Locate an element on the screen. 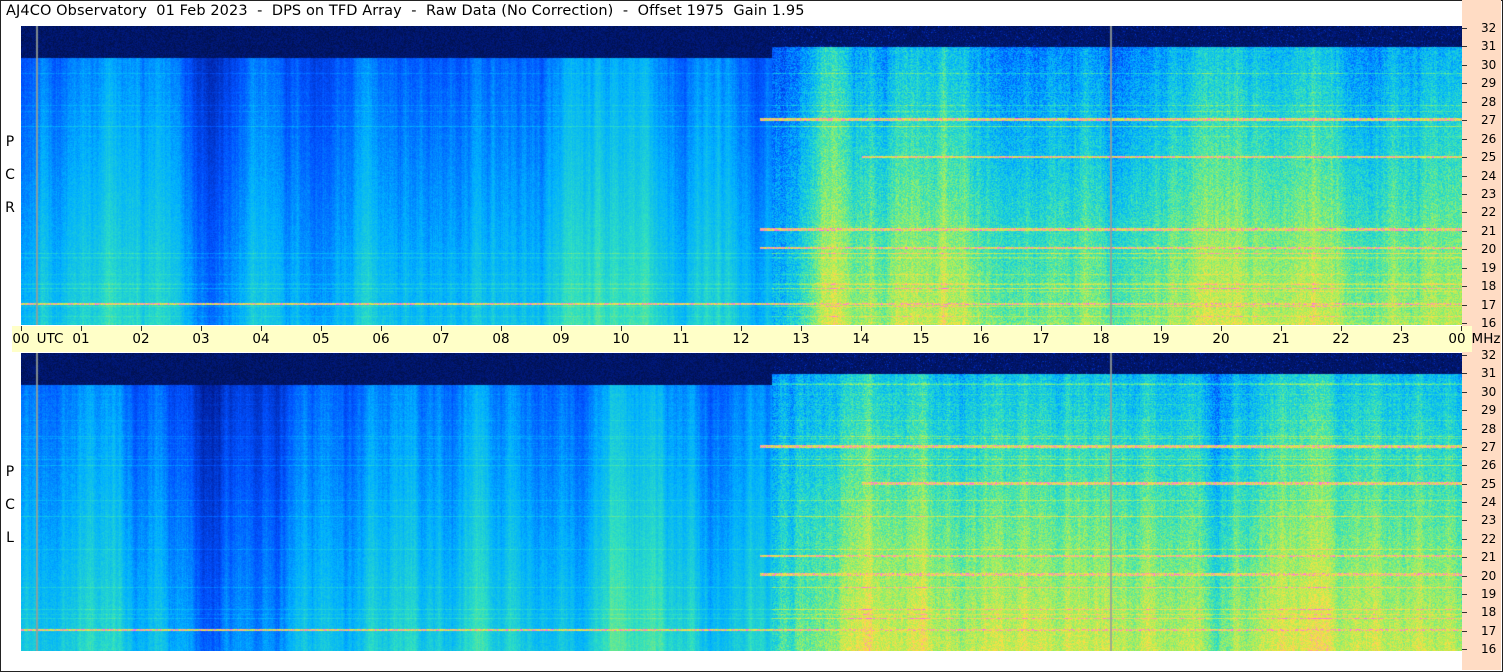  freq-tick-label: 29 is located at coordinates (1489, 410).